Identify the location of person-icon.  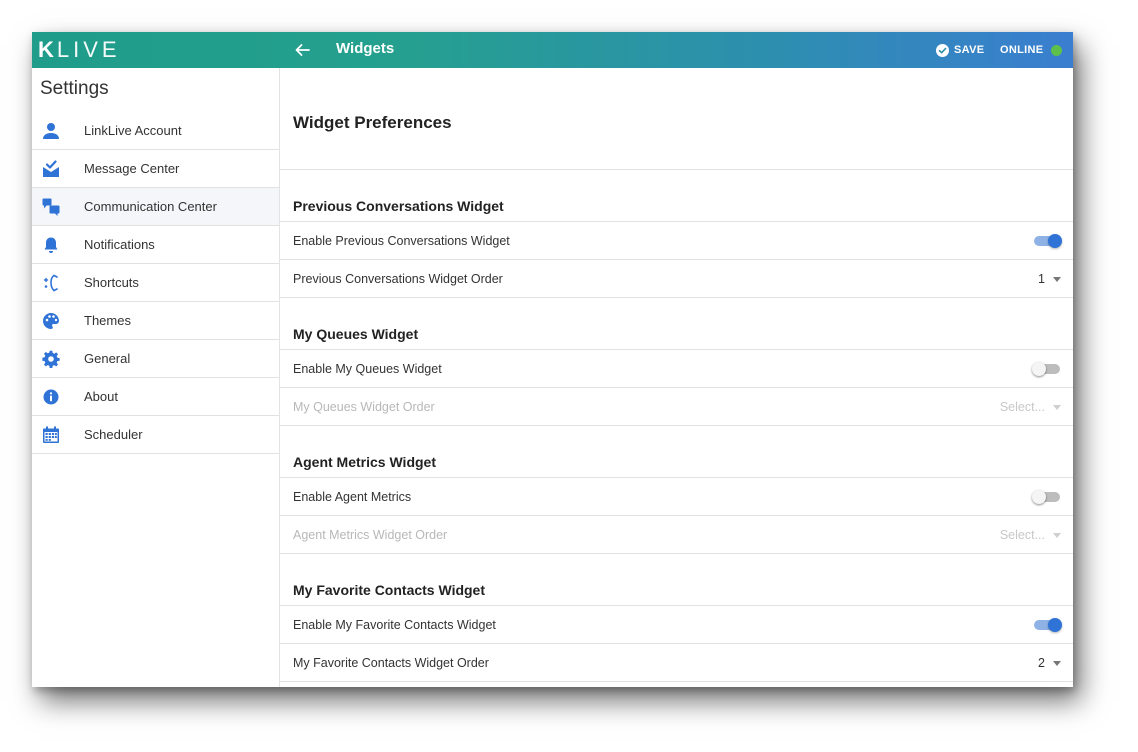
(51, 131).